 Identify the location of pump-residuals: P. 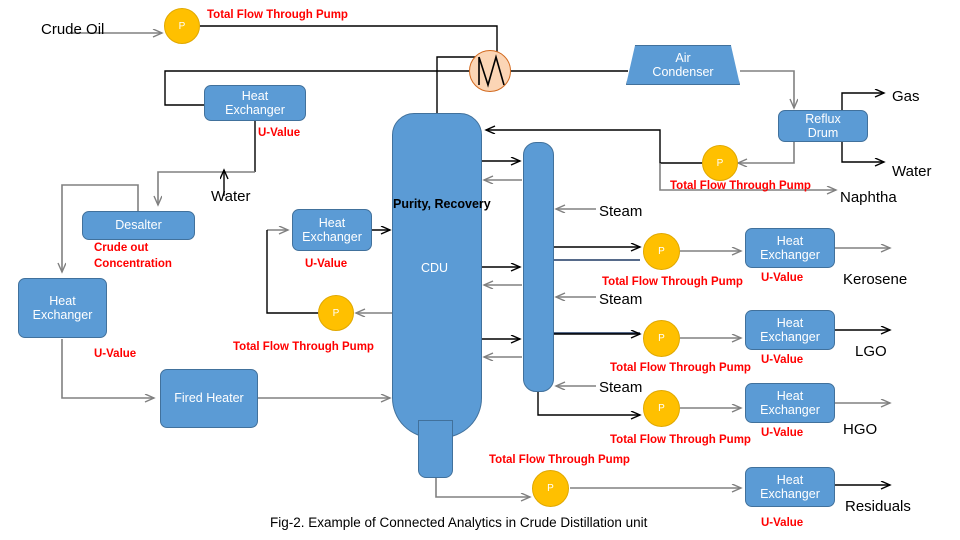
(550, 488).